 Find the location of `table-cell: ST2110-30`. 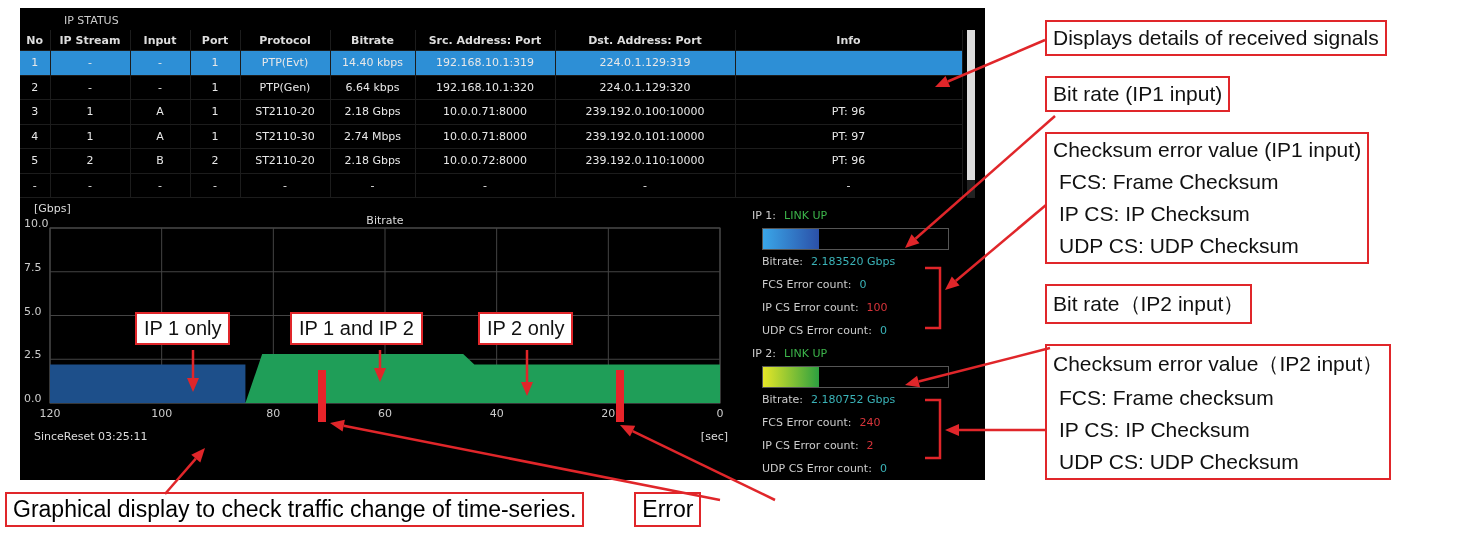

table-cell: ST2110-30 is located at coordinates (285, 136).